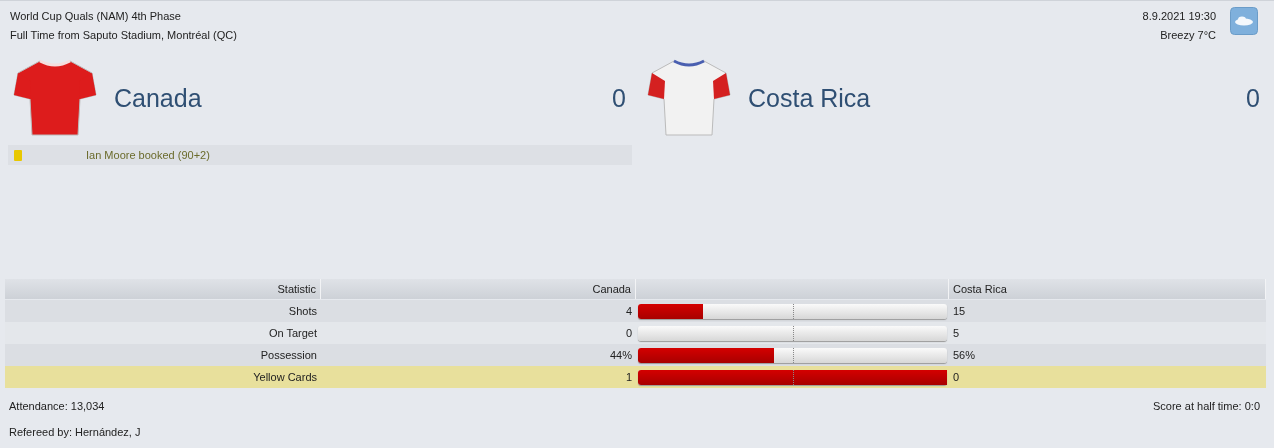  I want to click on column-header: Costa Rica, so click(1107, 289).